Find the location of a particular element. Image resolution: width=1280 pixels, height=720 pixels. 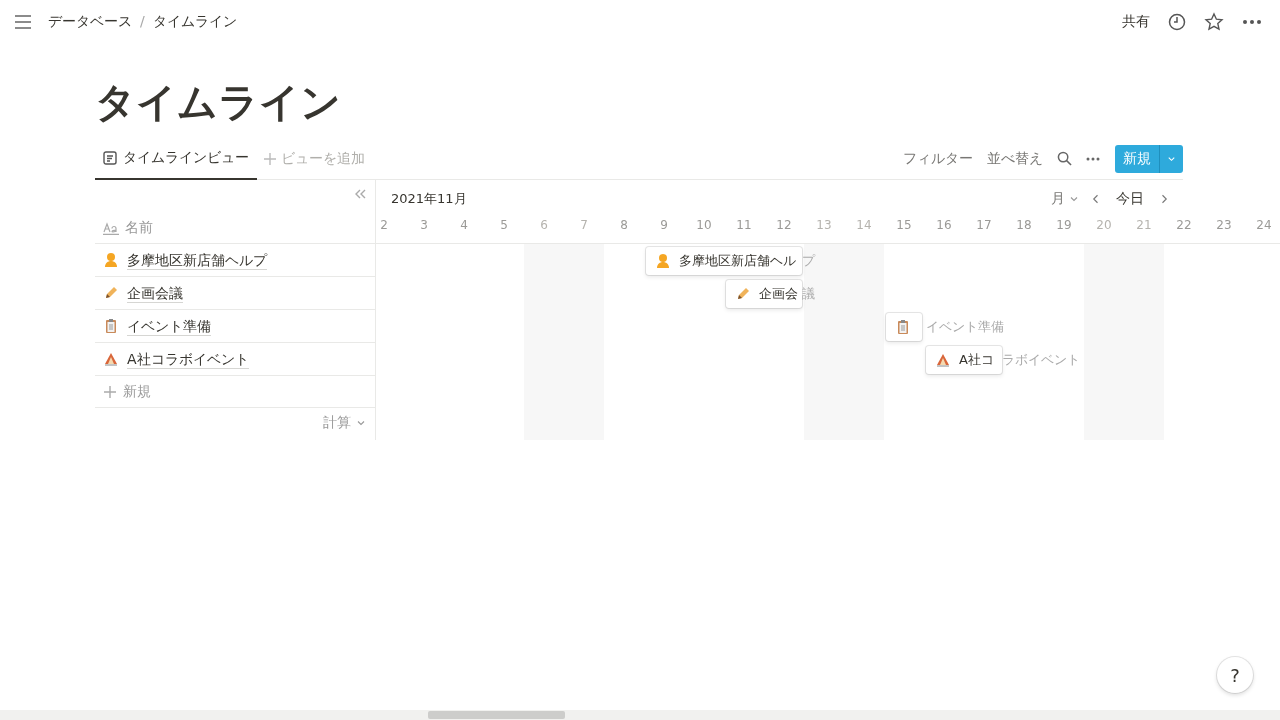

search-icon is located at coordinates (1064, 158).